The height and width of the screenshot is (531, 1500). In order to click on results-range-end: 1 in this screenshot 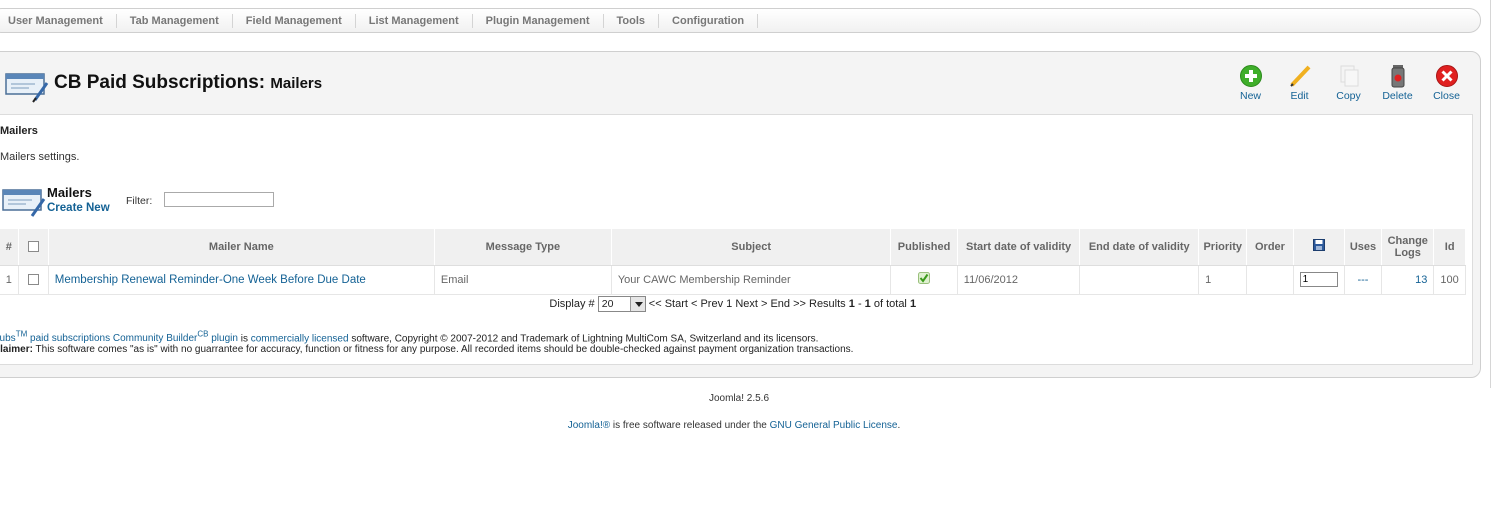, I will do `click(867, 304)`.